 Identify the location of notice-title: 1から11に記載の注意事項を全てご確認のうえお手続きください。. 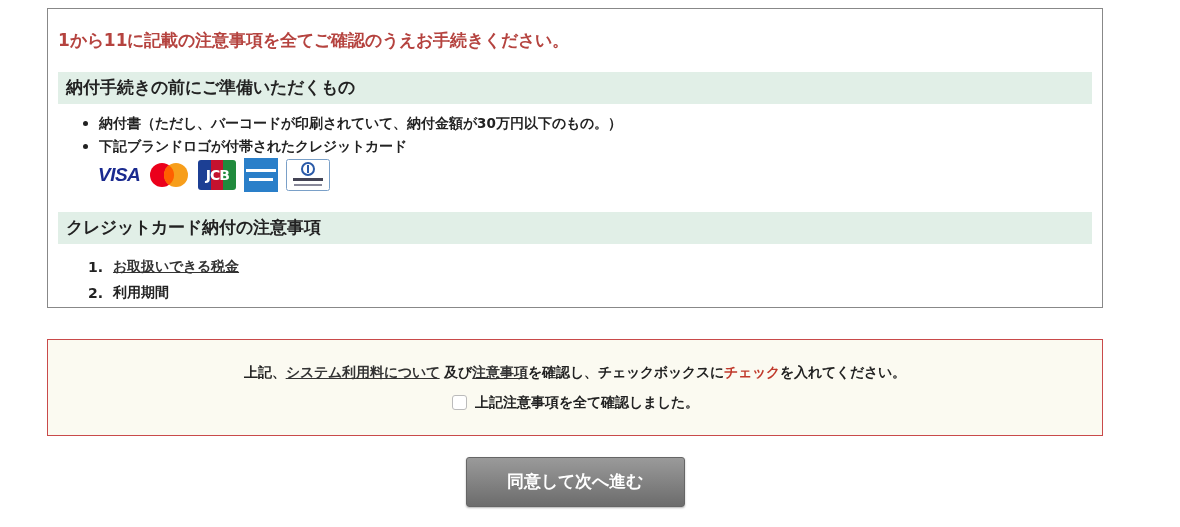
(314, 40).